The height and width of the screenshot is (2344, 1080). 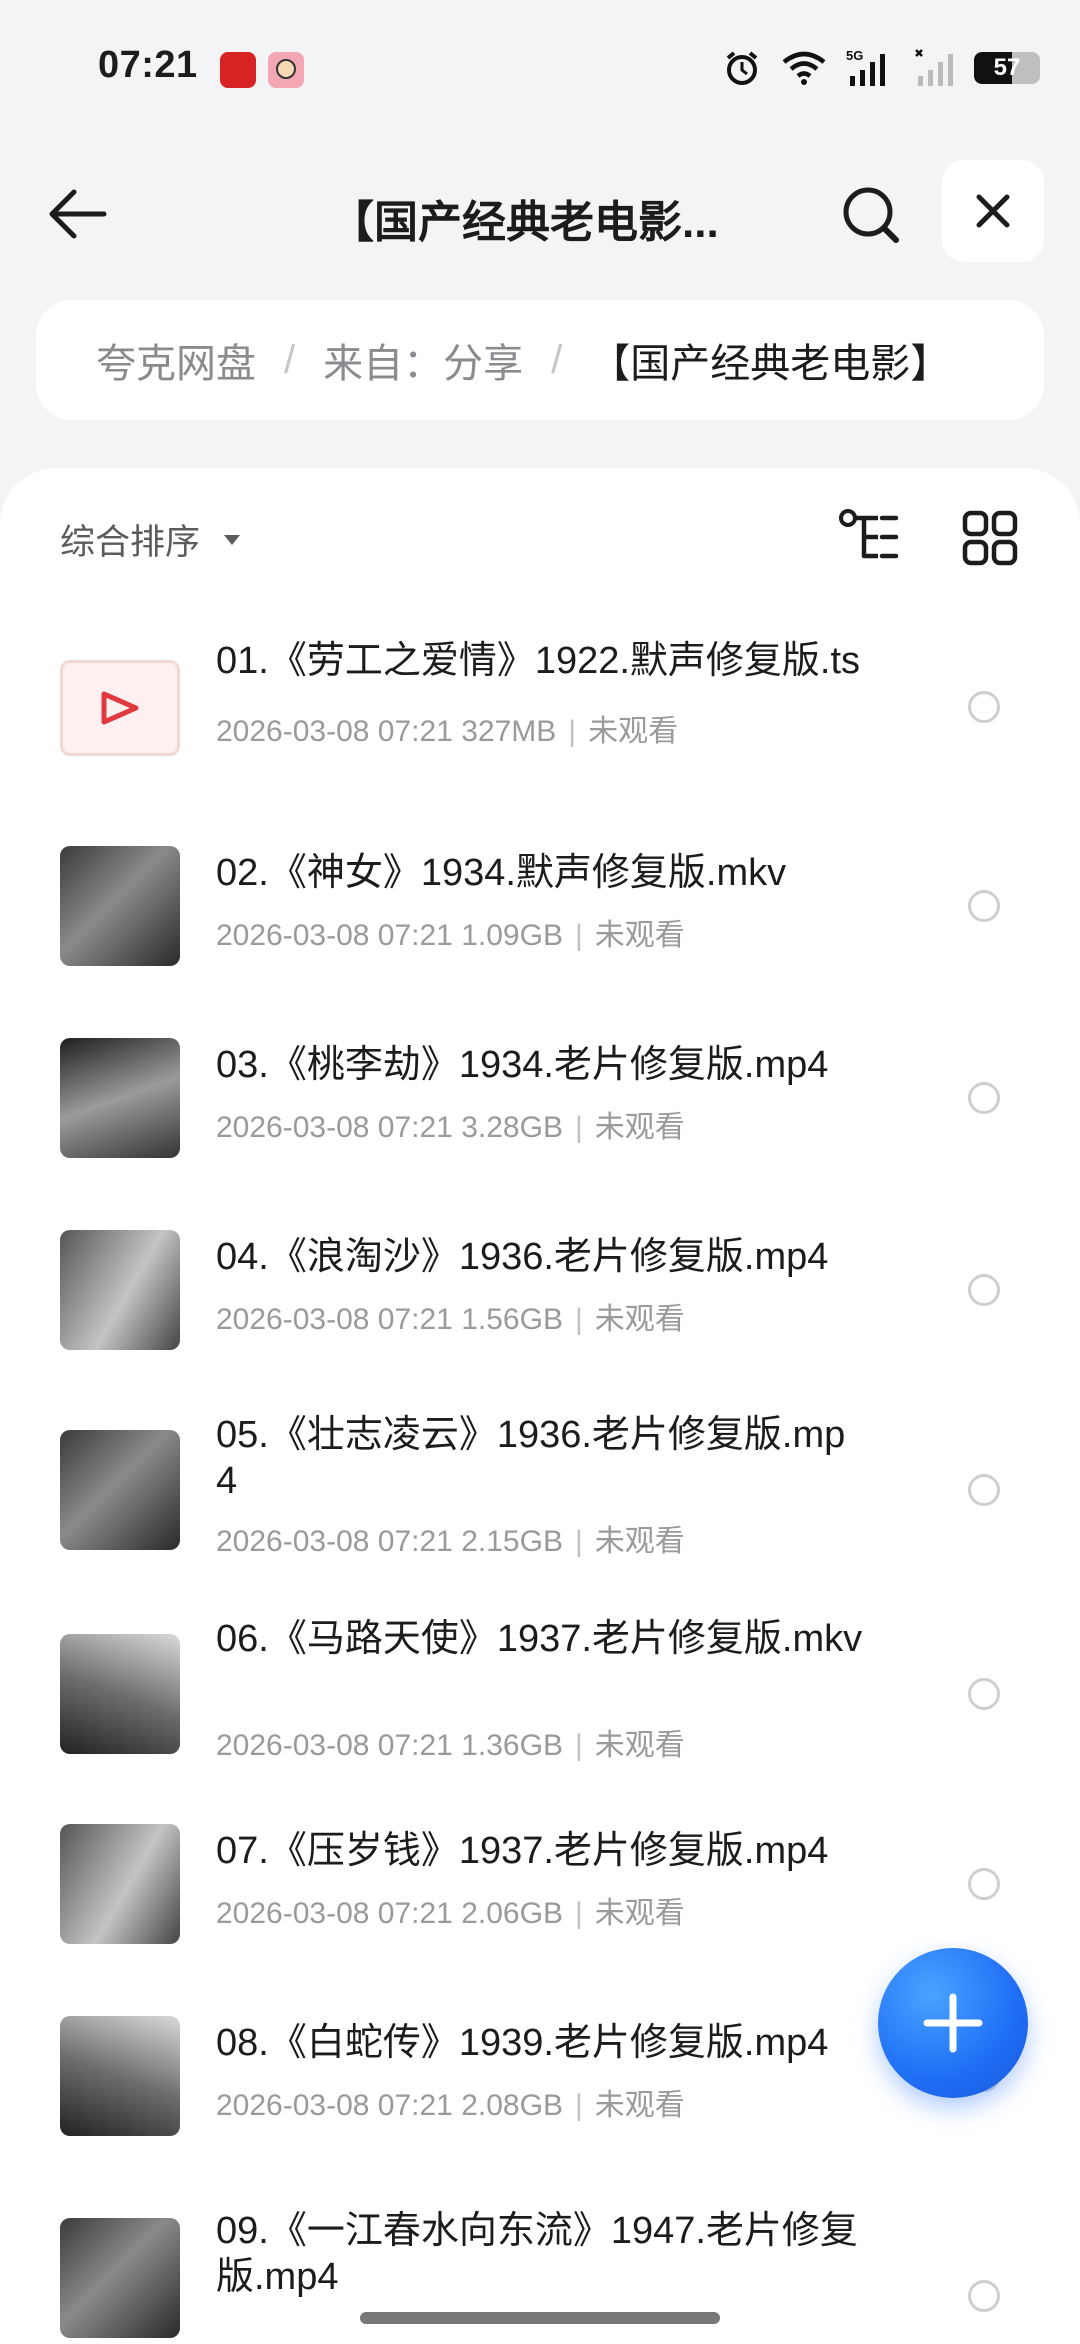 What do you see at coordinates (540, 360) in the screenshot?
I see `breadcrumb: 夸克网盘 / 来自：分享 / 【国产经典老电影】` at bounding box center [540, 360].